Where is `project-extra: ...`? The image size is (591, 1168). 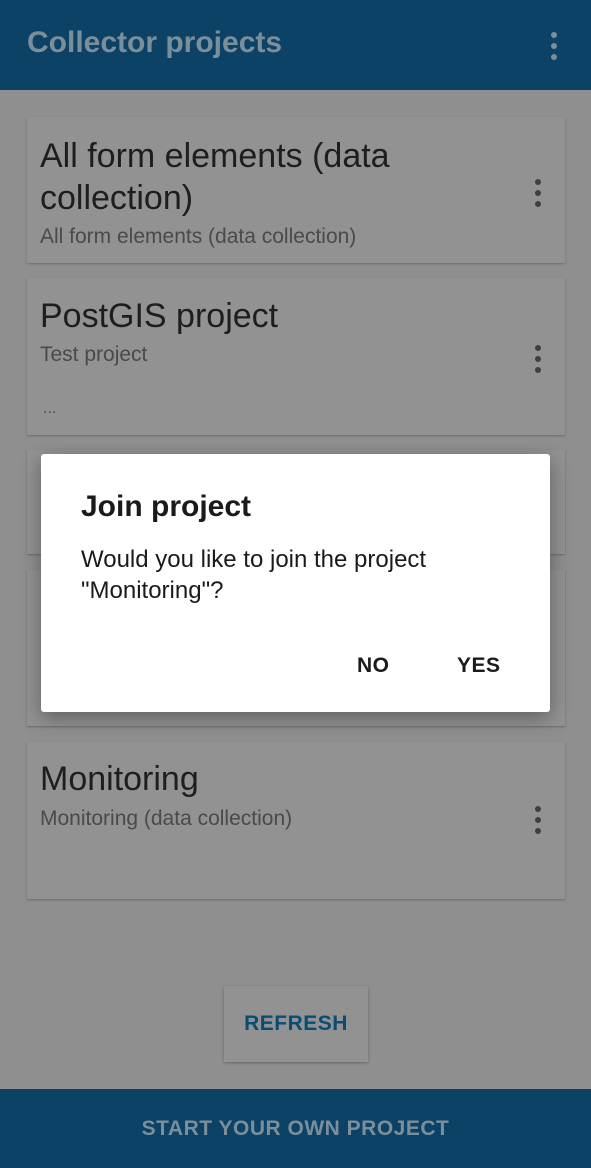
project-extra: ... is located at coordinates (50, 408).